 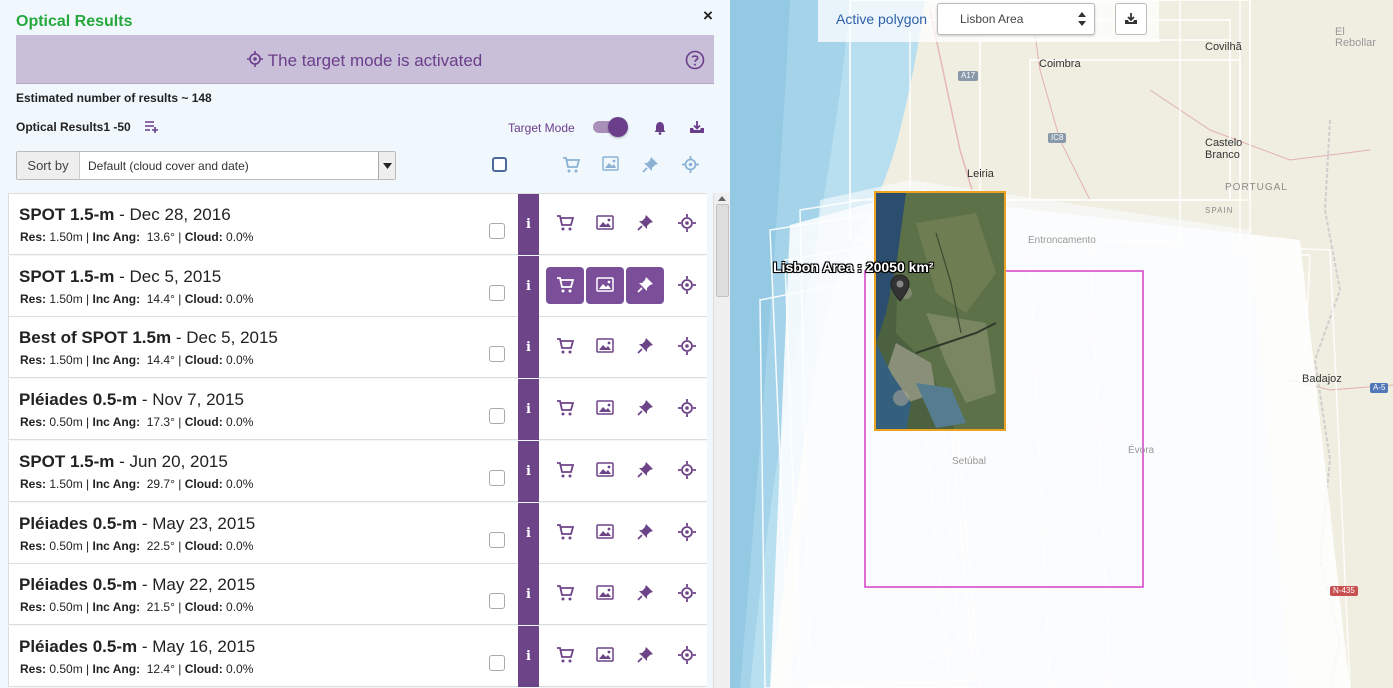 What do you see at coordinates (900, 288) in the screenshot?
I see `map-marker-icon` at bounding box center [900, 288].